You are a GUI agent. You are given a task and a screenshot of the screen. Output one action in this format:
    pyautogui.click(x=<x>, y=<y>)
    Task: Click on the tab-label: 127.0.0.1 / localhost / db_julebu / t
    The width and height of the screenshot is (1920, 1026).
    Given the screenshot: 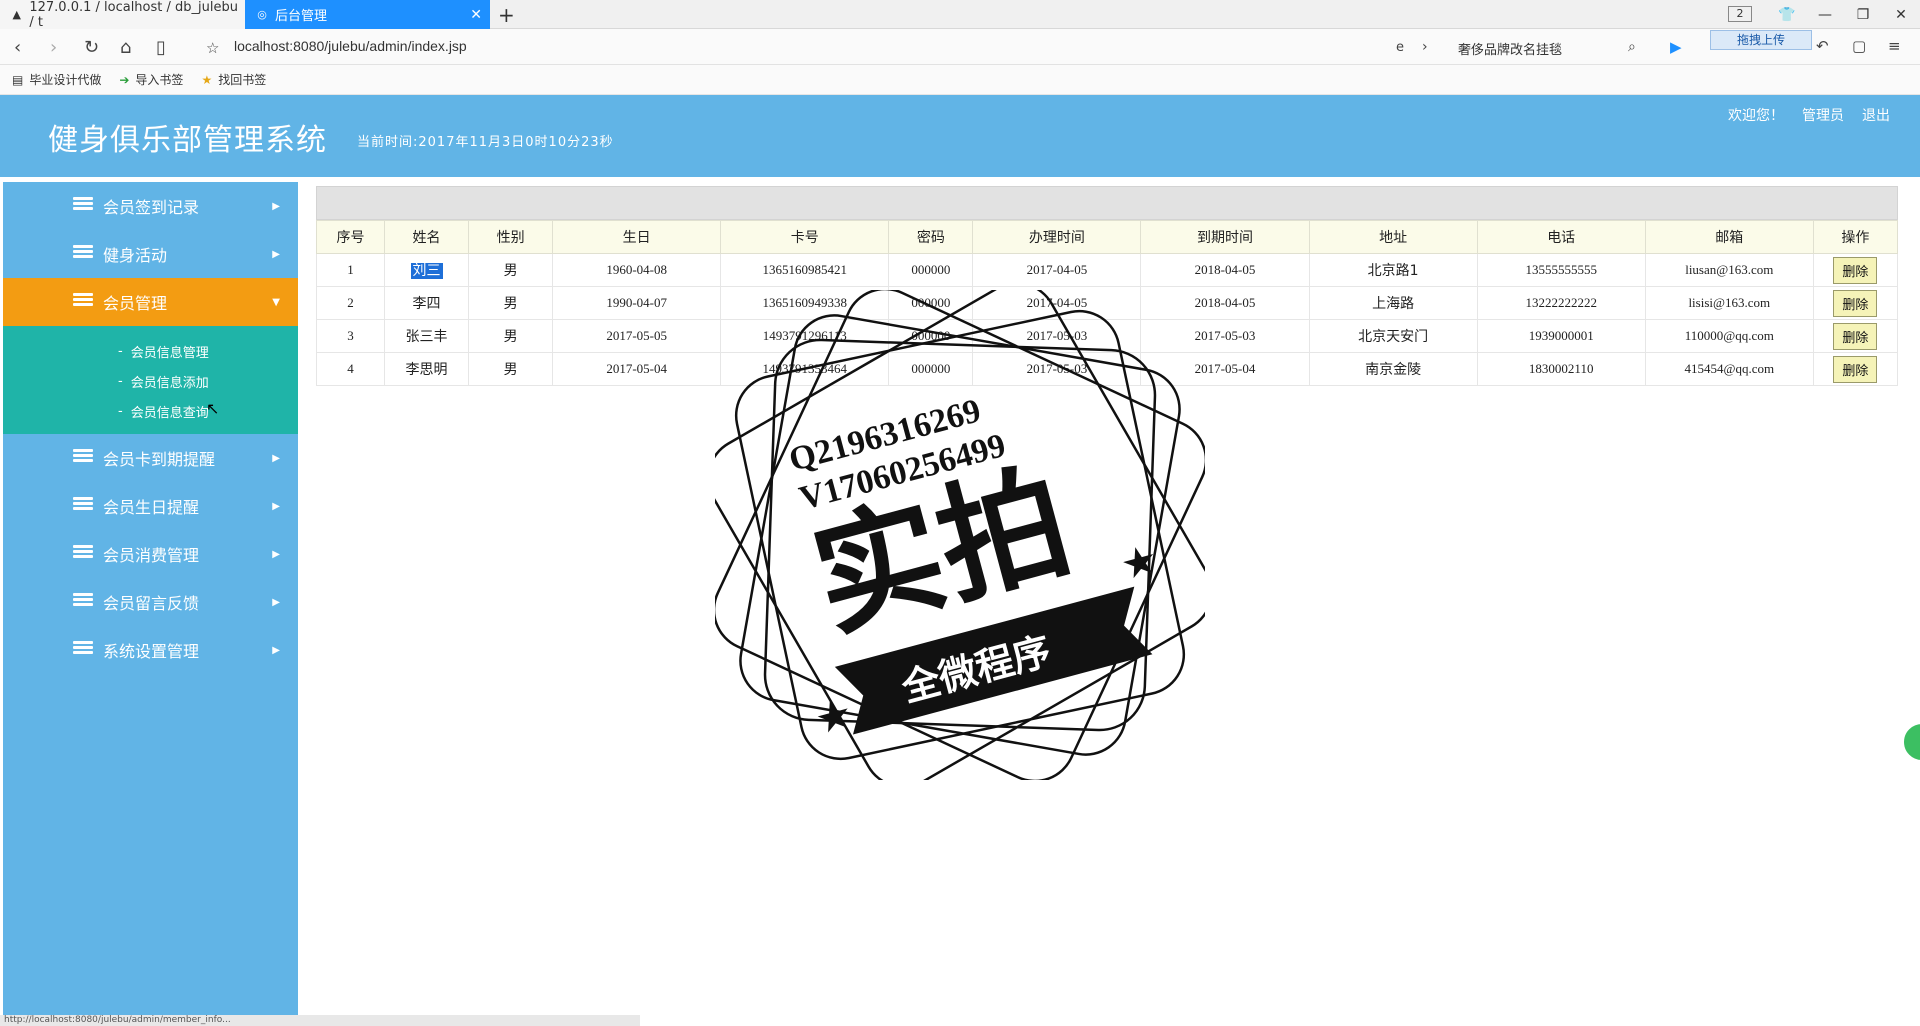 What is the action you would take?
    pyautogui.click(x=133, y=15)
    